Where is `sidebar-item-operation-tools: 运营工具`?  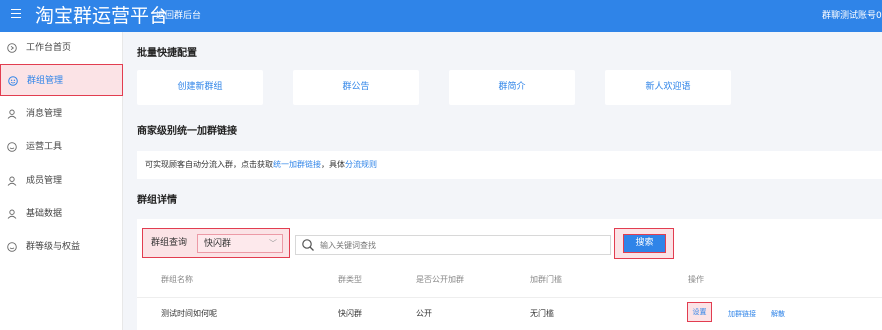
sidebar-item-operation-tools: 运营工具 is located at coordinates (61, 147).